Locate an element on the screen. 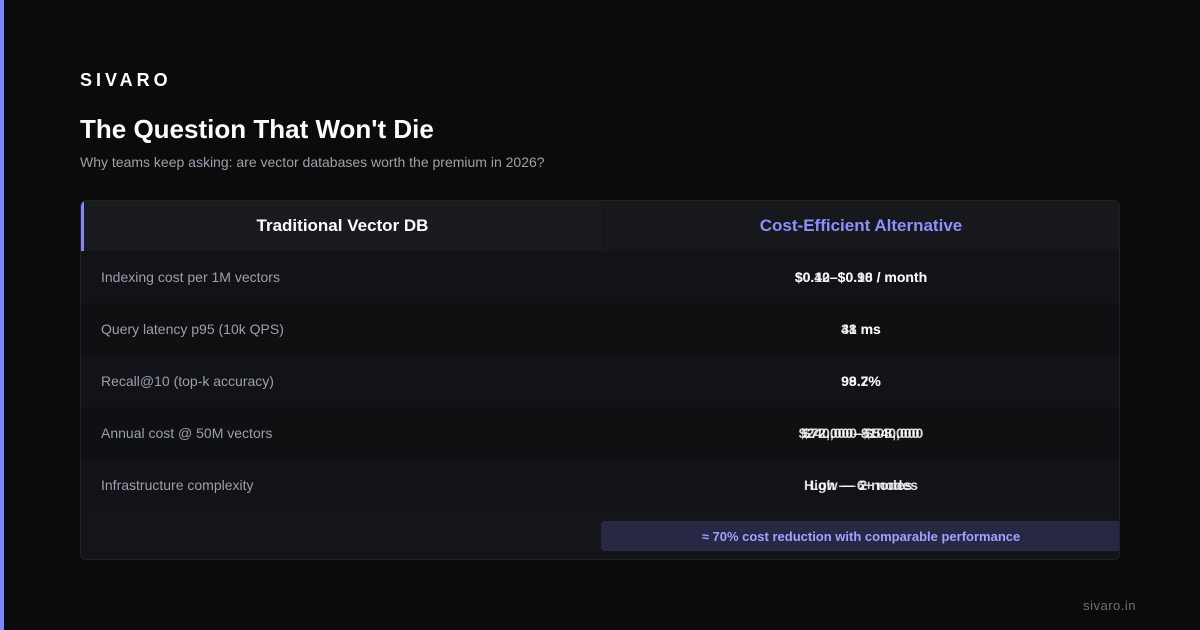 The height and width of the screenshot is (630, 1200). brand-logo: SIVARO is located at coordinates (126, 80).